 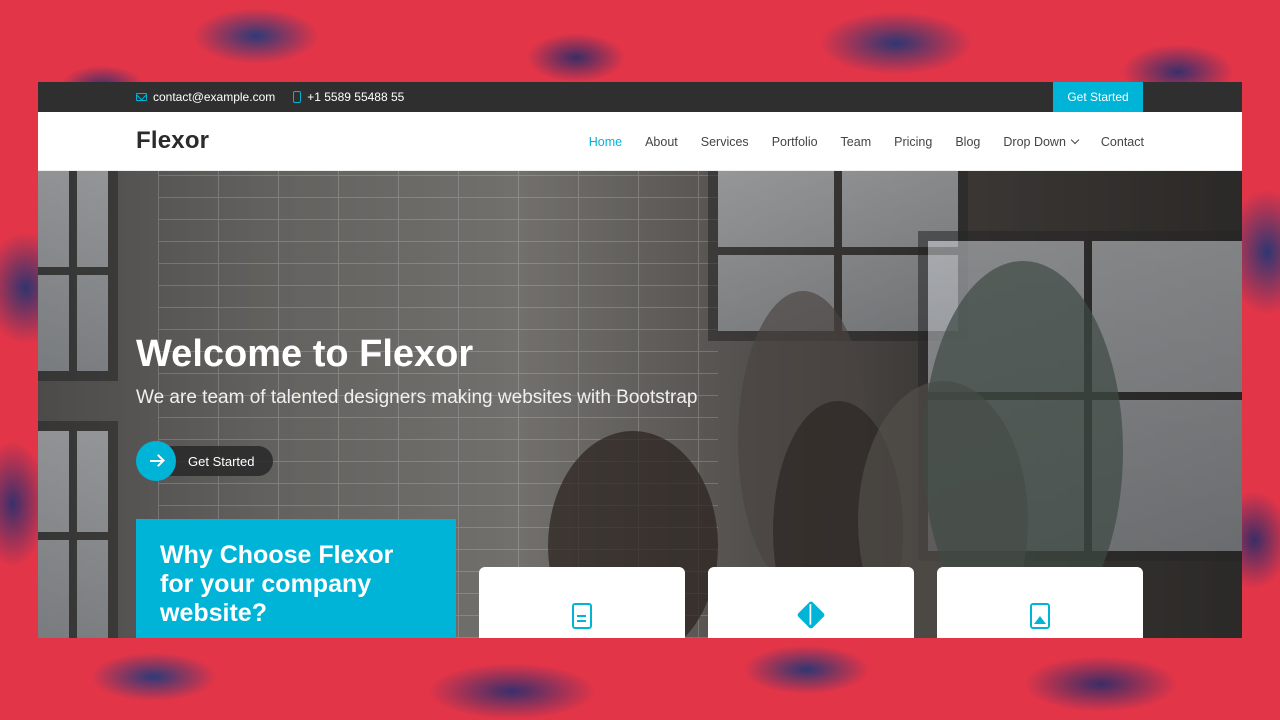 What do you see at coordinates (1075, 140) in the screenshot?
I see `chevron-down-icon` at bounding box center [1075, 140].